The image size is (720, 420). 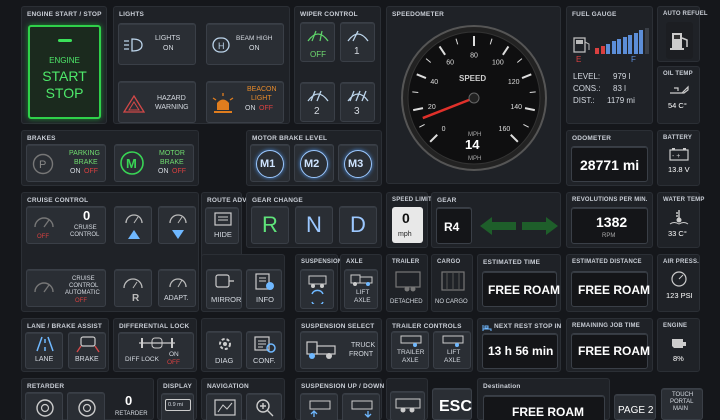 What do you see at coordinates (66, 288) in the screenshot?
I see `cruise-auto-button: CRUISE CONTROL AUTOMATIC OFF` at bounding box center [66, 288].